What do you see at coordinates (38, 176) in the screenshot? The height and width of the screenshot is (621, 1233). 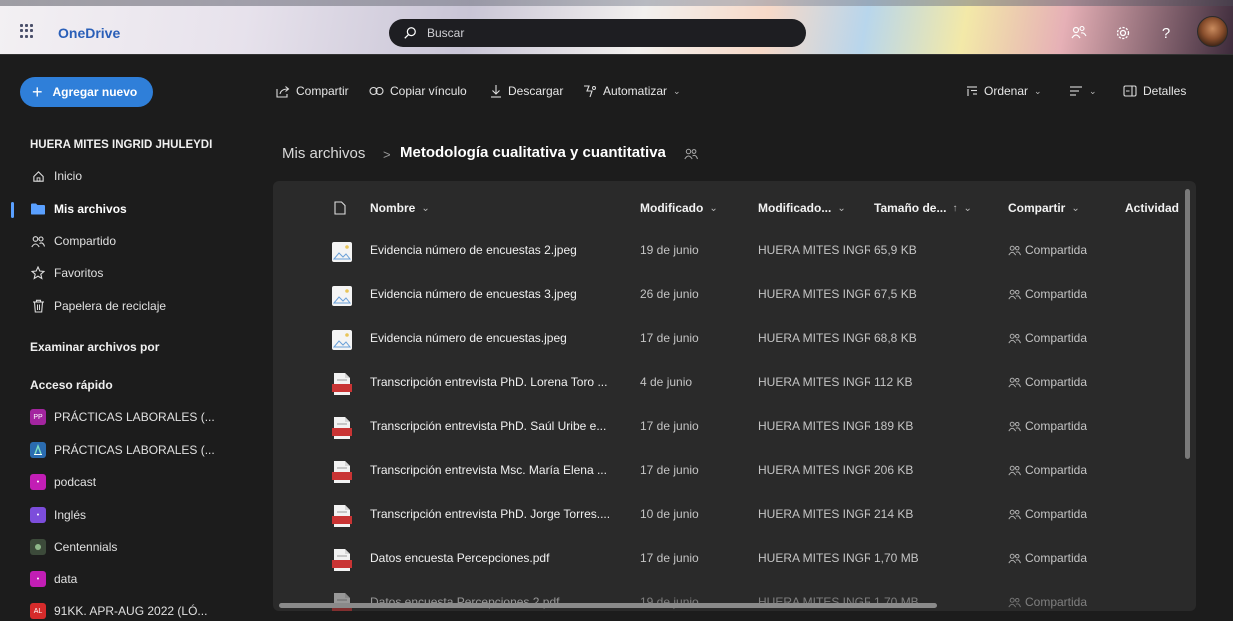 I see `home-icon` at bounding box center [38, 176].